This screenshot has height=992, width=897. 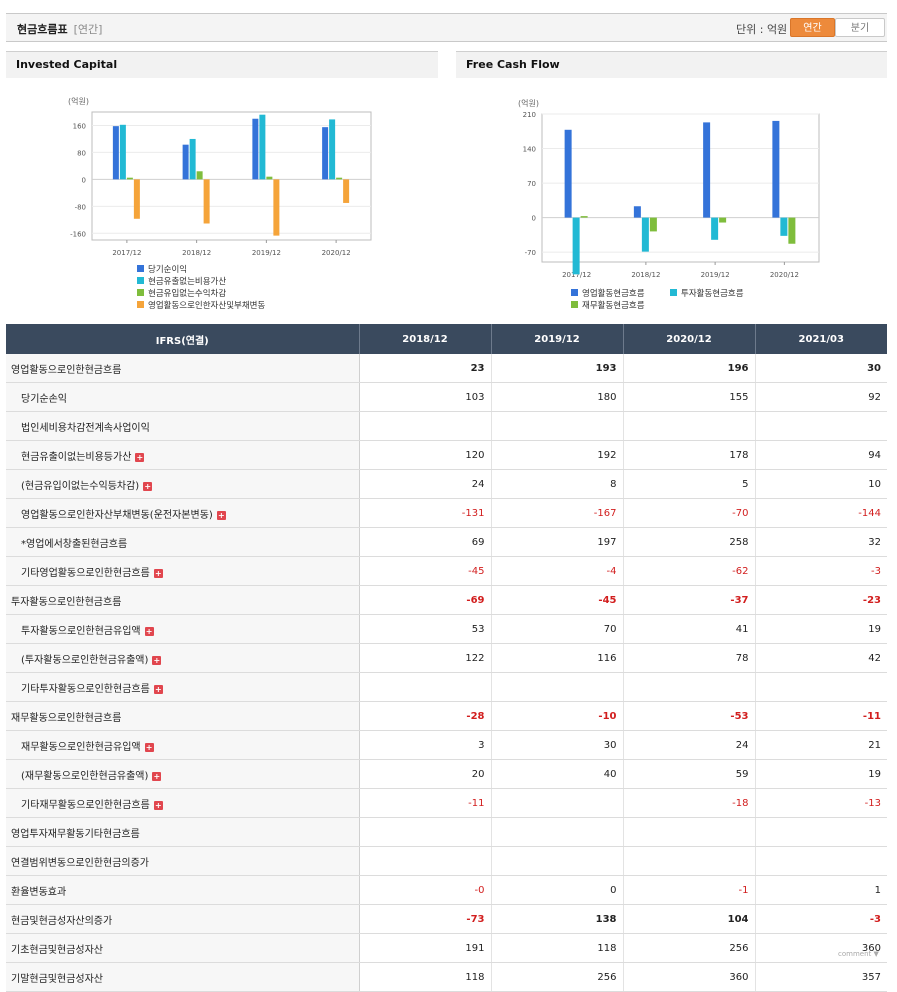 I want to click on report-header: 현금흐름표 [연간] 단위 : 억원 연간 분기, so click(x=446, y=27).